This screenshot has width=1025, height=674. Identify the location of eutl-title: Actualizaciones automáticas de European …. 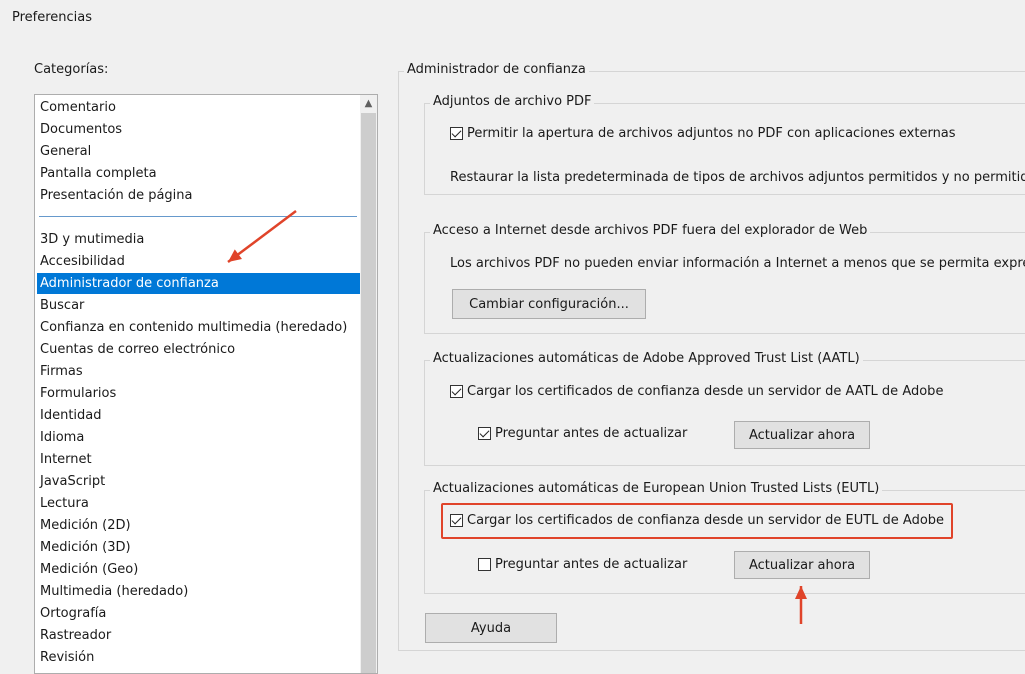
(656, 488).